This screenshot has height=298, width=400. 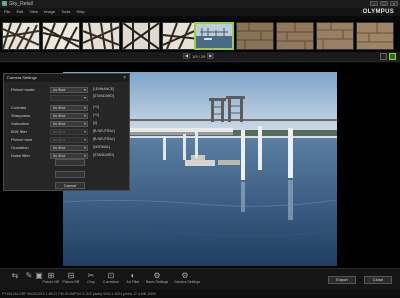 I want to click on correction-tool-button: ⊡ Correction, so click(x=111, y=280).